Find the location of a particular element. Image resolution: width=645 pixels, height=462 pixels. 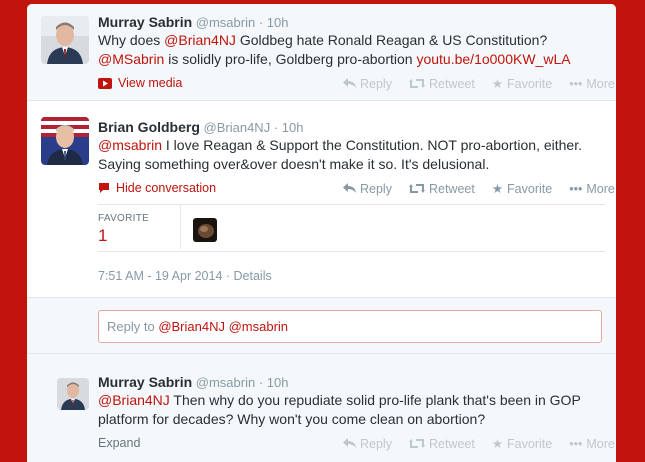

mention-link: @msabrin is located at coordinates (130, 145).